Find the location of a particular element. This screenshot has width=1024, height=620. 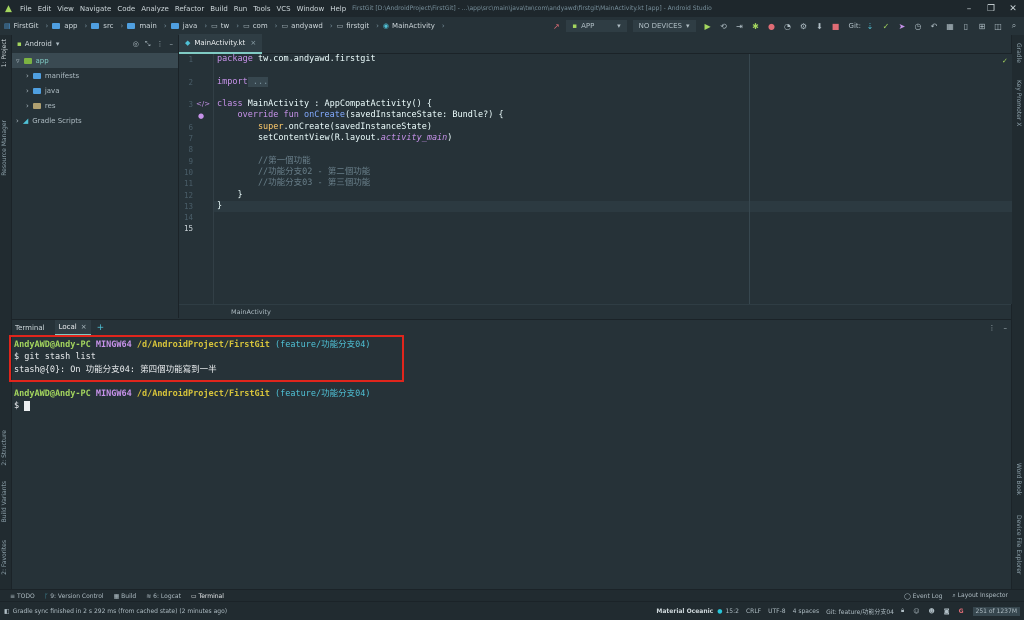

collapse-icon: ⤡ is located at coordinates (148, 44).